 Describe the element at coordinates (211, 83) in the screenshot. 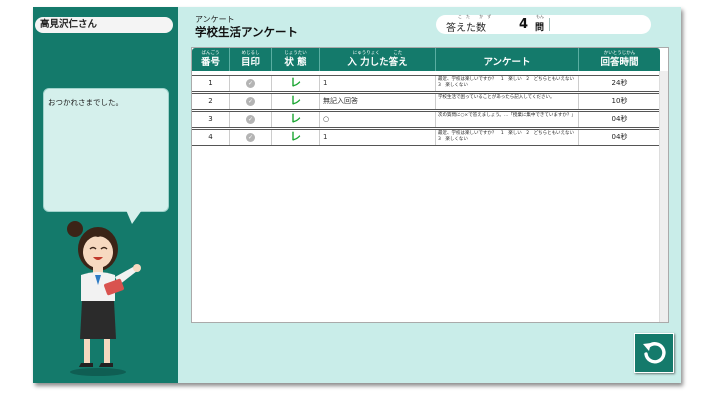

I see `row-number: 1` at that location.